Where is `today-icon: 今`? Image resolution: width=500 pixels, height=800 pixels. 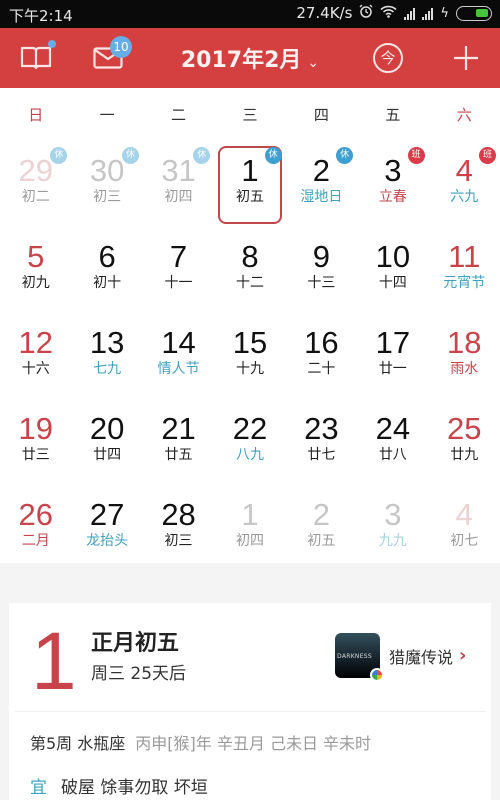
today-icon: 今 is located at coordinates (388, 58).